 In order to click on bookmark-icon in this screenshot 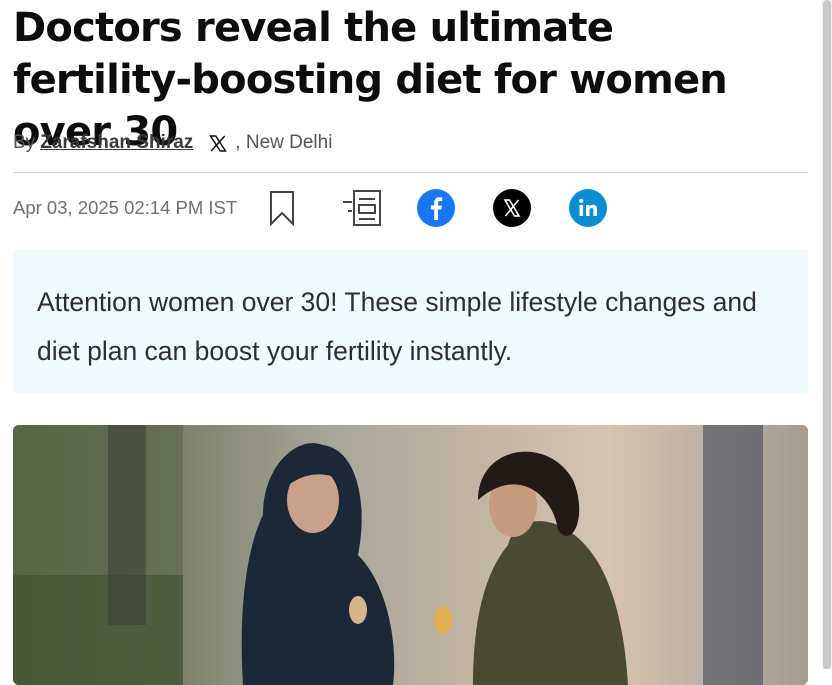, I will do `click(282, 208)`.